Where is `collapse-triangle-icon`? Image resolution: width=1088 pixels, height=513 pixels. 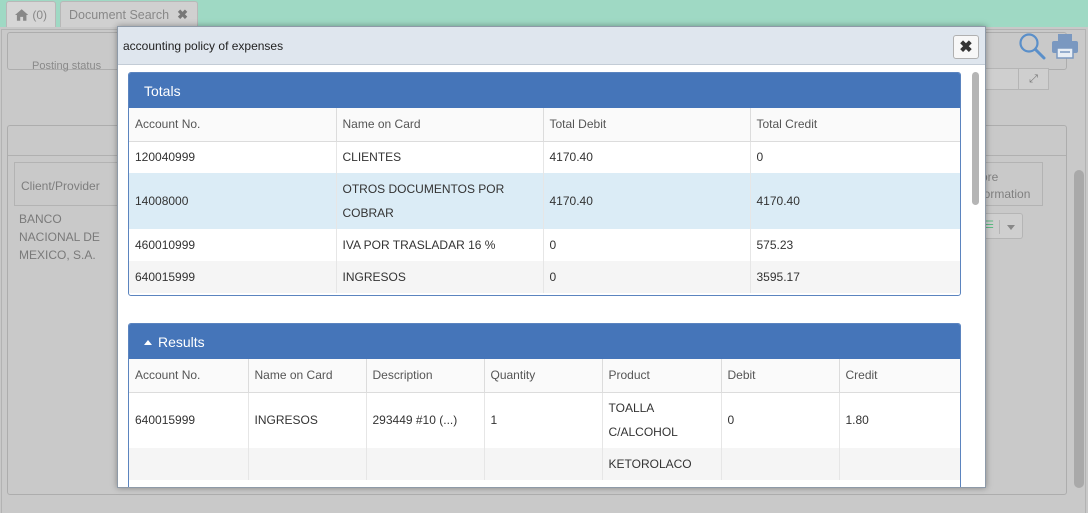
collapse-triangle-icon is located at coordinates (148, 342).